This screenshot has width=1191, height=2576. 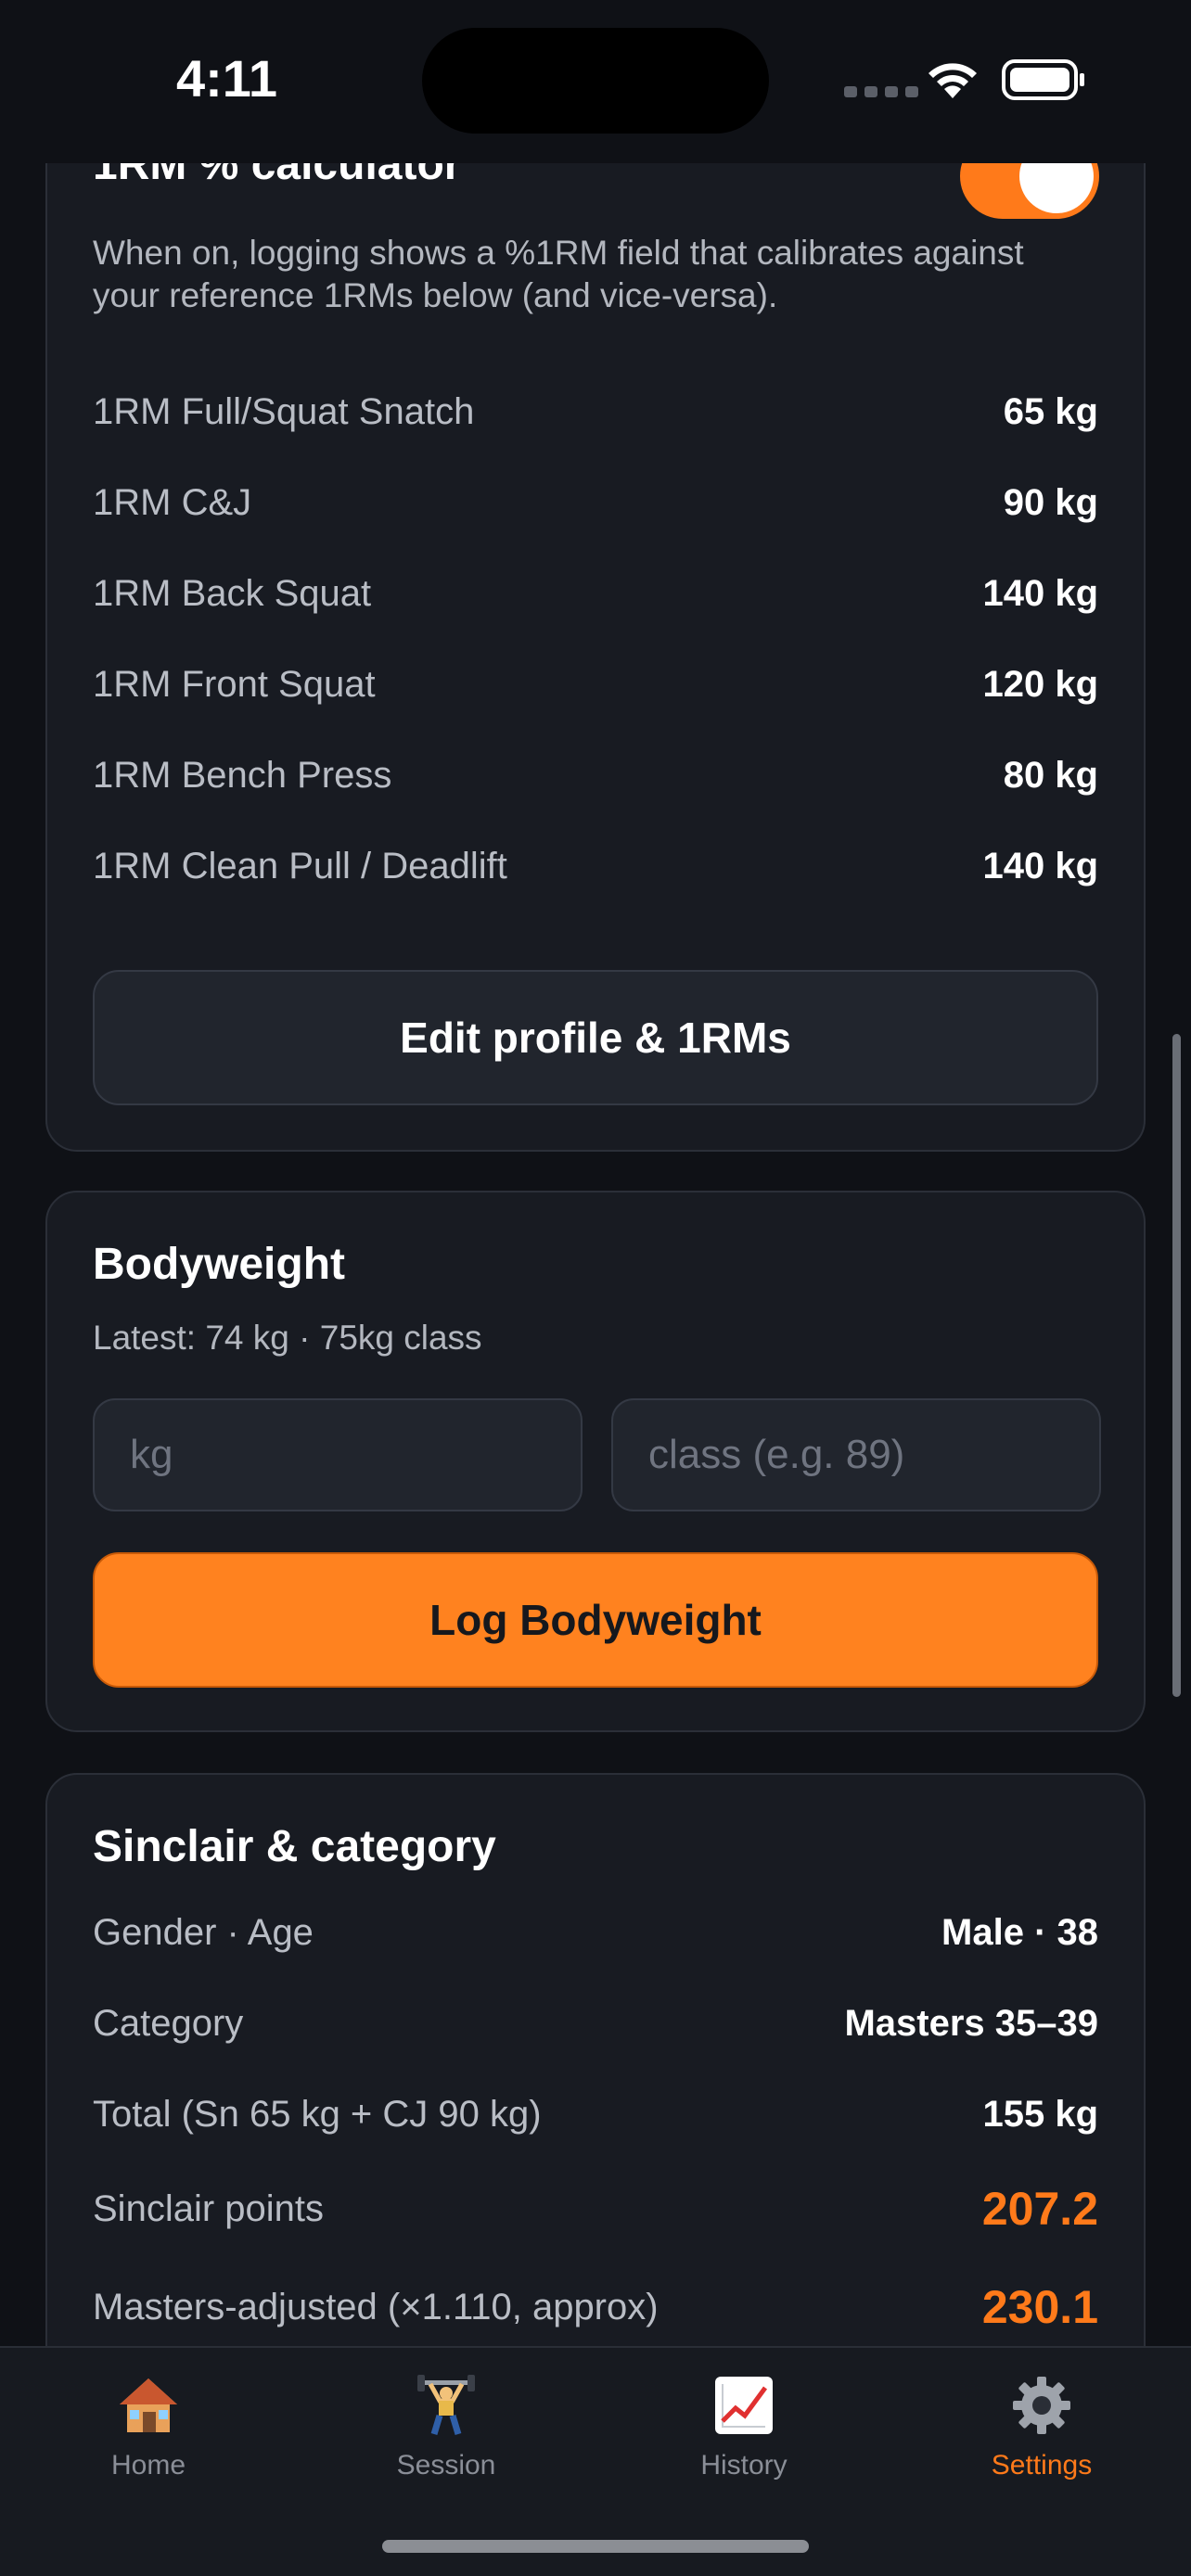 I want to click on tab-label: Home, so click(x=148, y=2465).